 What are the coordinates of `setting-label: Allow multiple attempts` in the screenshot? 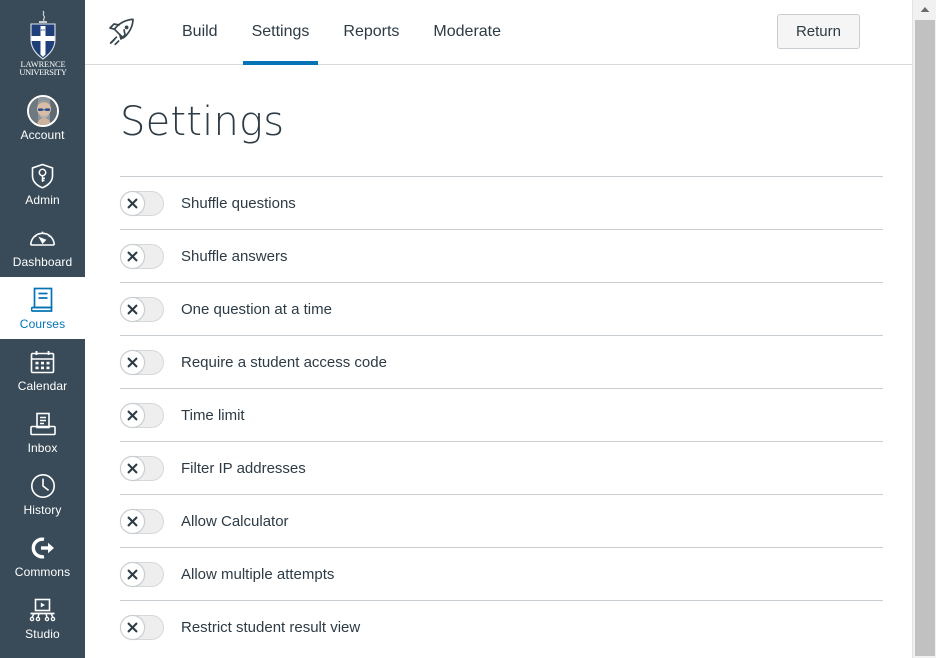 It's located at (258, 574).